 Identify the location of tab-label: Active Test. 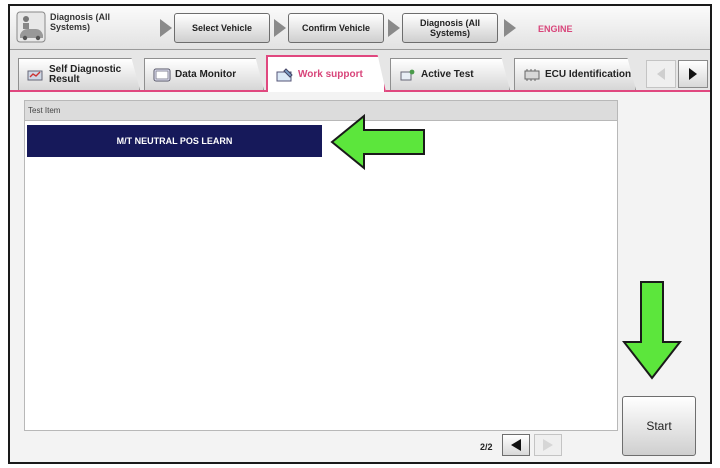
(447, 74).